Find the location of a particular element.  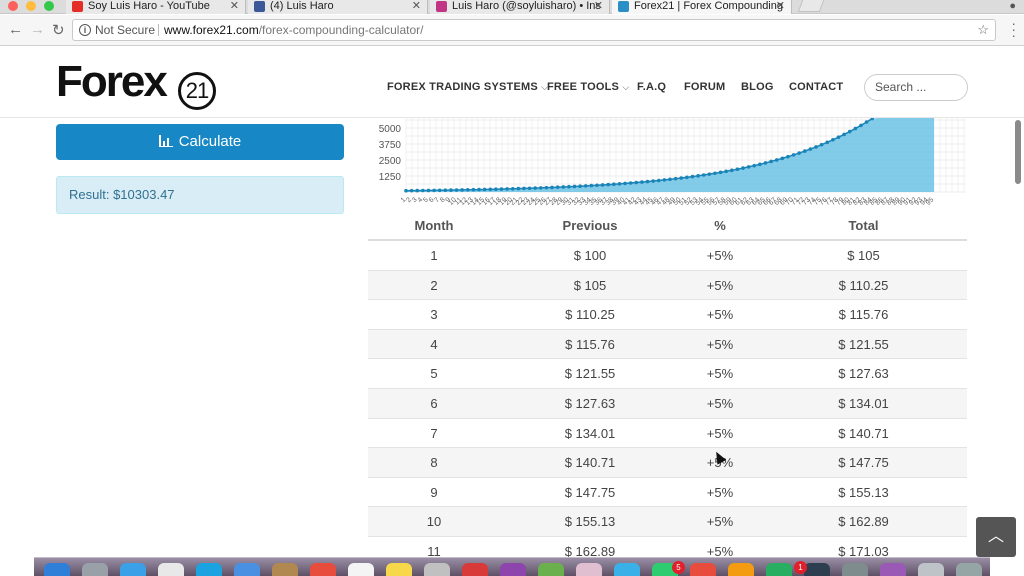

browser-tab-facebook: (4) Luis Haro ✕ is located at coordinates (338, 7).